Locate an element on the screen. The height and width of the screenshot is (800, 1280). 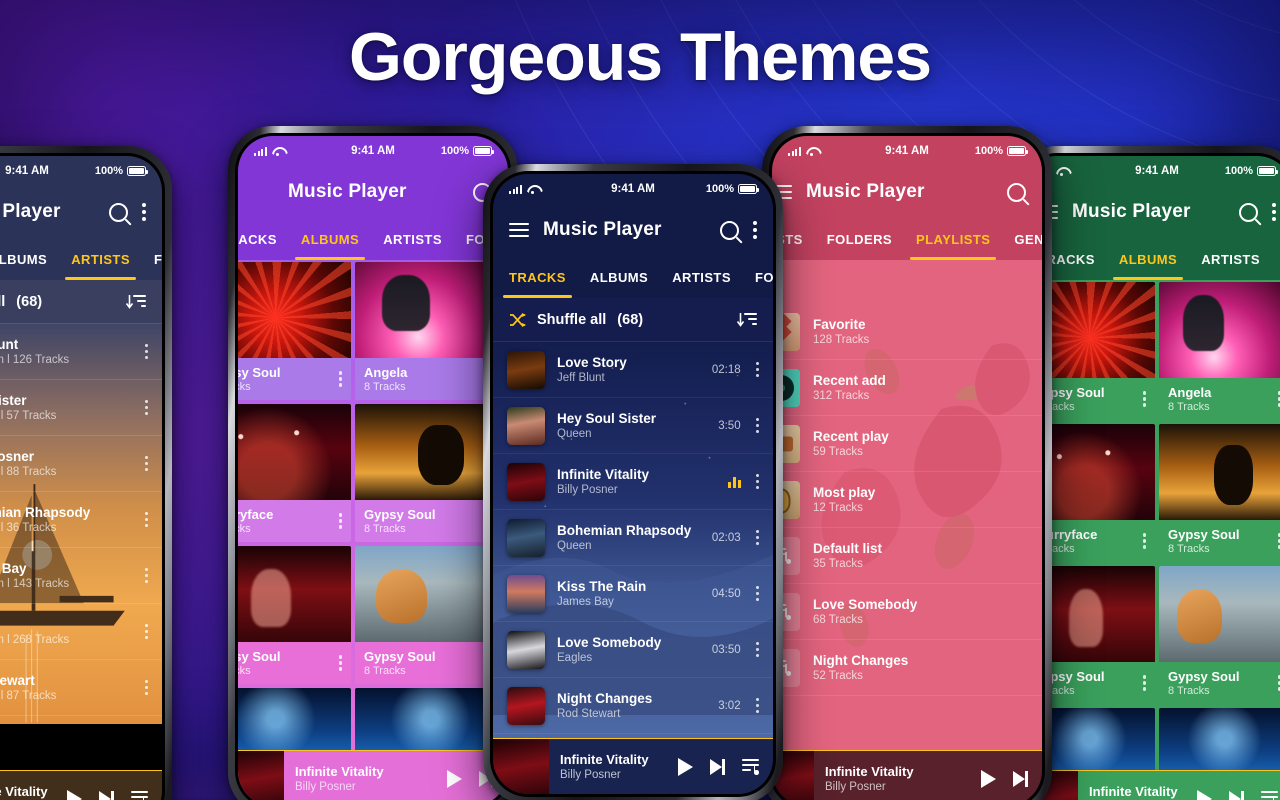
table-row: Infinite Vitality Billy Posner is located at coordinates (633, 482).